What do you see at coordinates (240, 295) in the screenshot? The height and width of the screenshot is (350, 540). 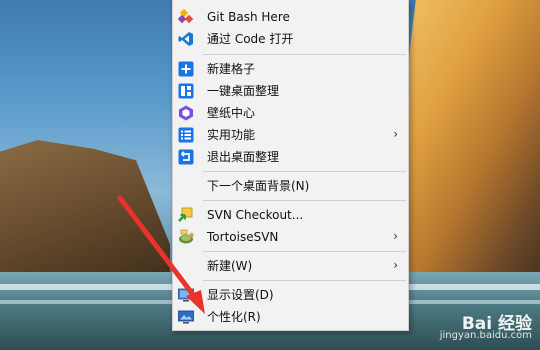 I see `menu-item-label: 显示设置(D)` at bounding box center [240, 295].